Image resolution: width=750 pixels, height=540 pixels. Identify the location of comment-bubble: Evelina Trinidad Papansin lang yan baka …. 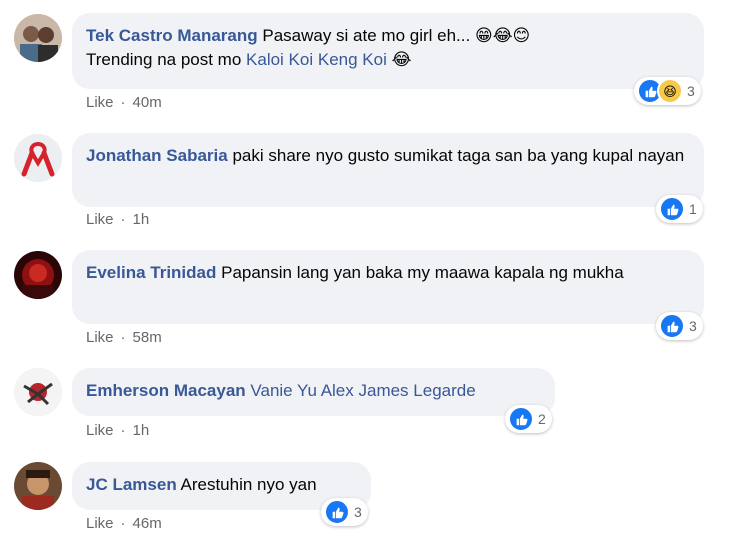
(388, 287).